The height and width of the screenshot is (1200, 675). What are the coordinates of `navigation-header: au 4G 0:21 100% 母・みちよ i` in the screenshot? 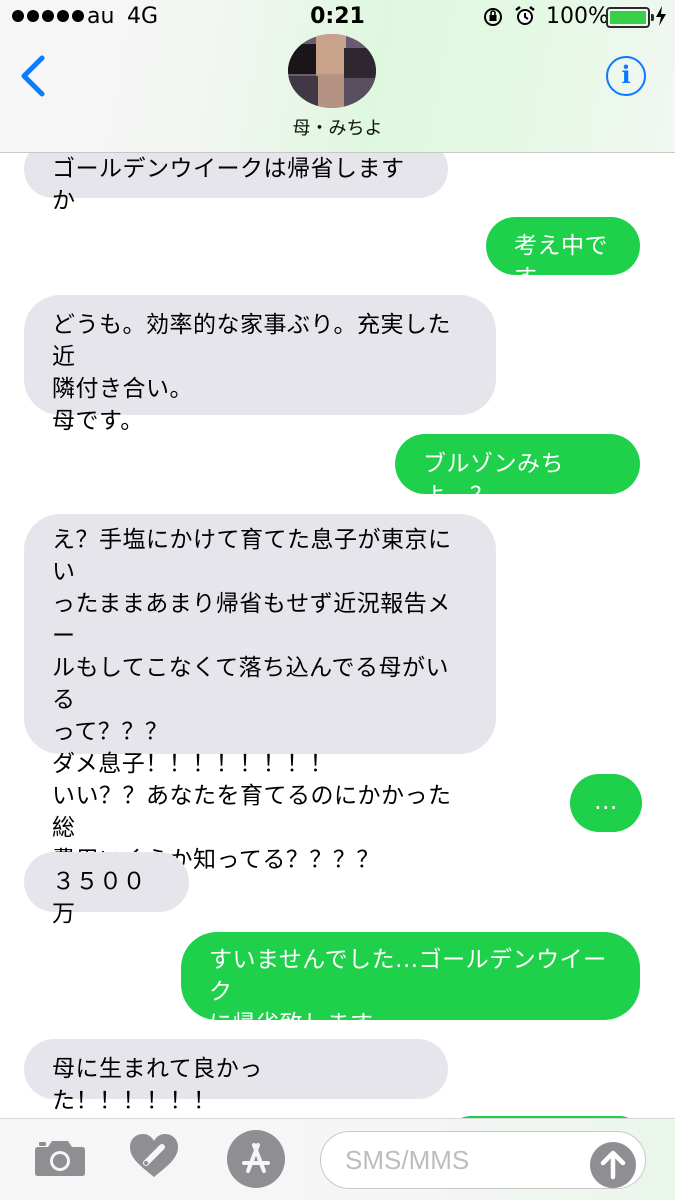 It's located at (337, 76).